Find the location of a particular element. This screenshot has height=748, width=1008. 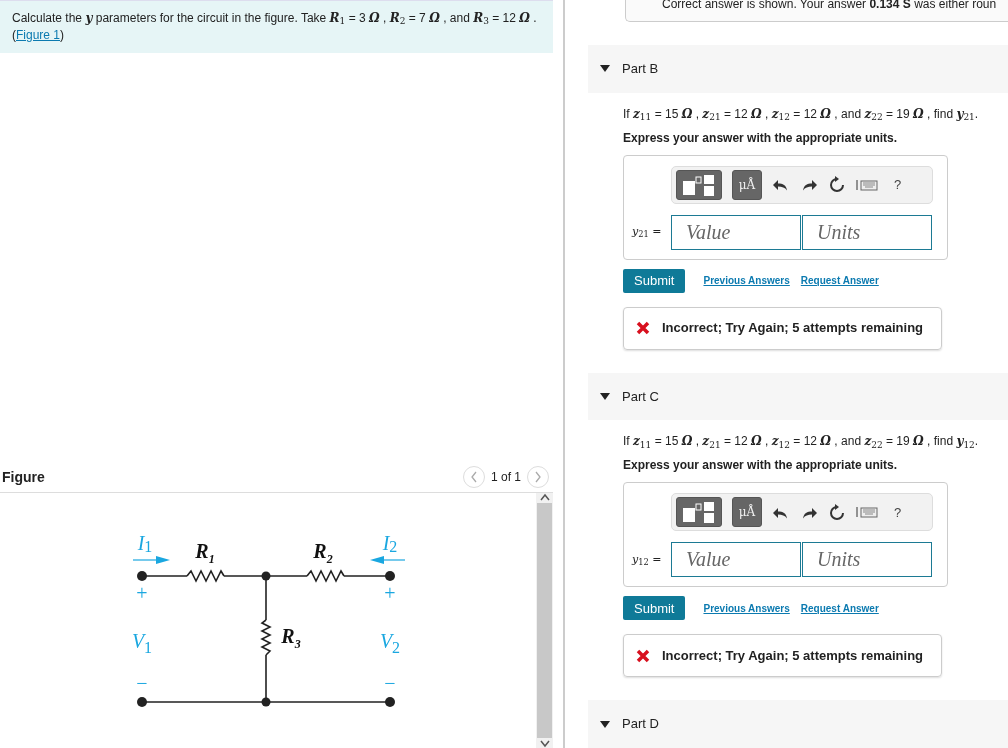

scrollbar is located at coordinates (544, 620).